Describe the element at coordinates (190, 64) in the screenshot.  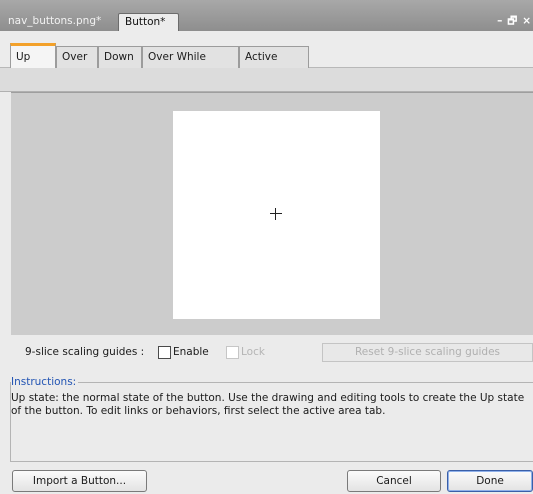
I see `tab-over-while-down: Over While Down` at that location.